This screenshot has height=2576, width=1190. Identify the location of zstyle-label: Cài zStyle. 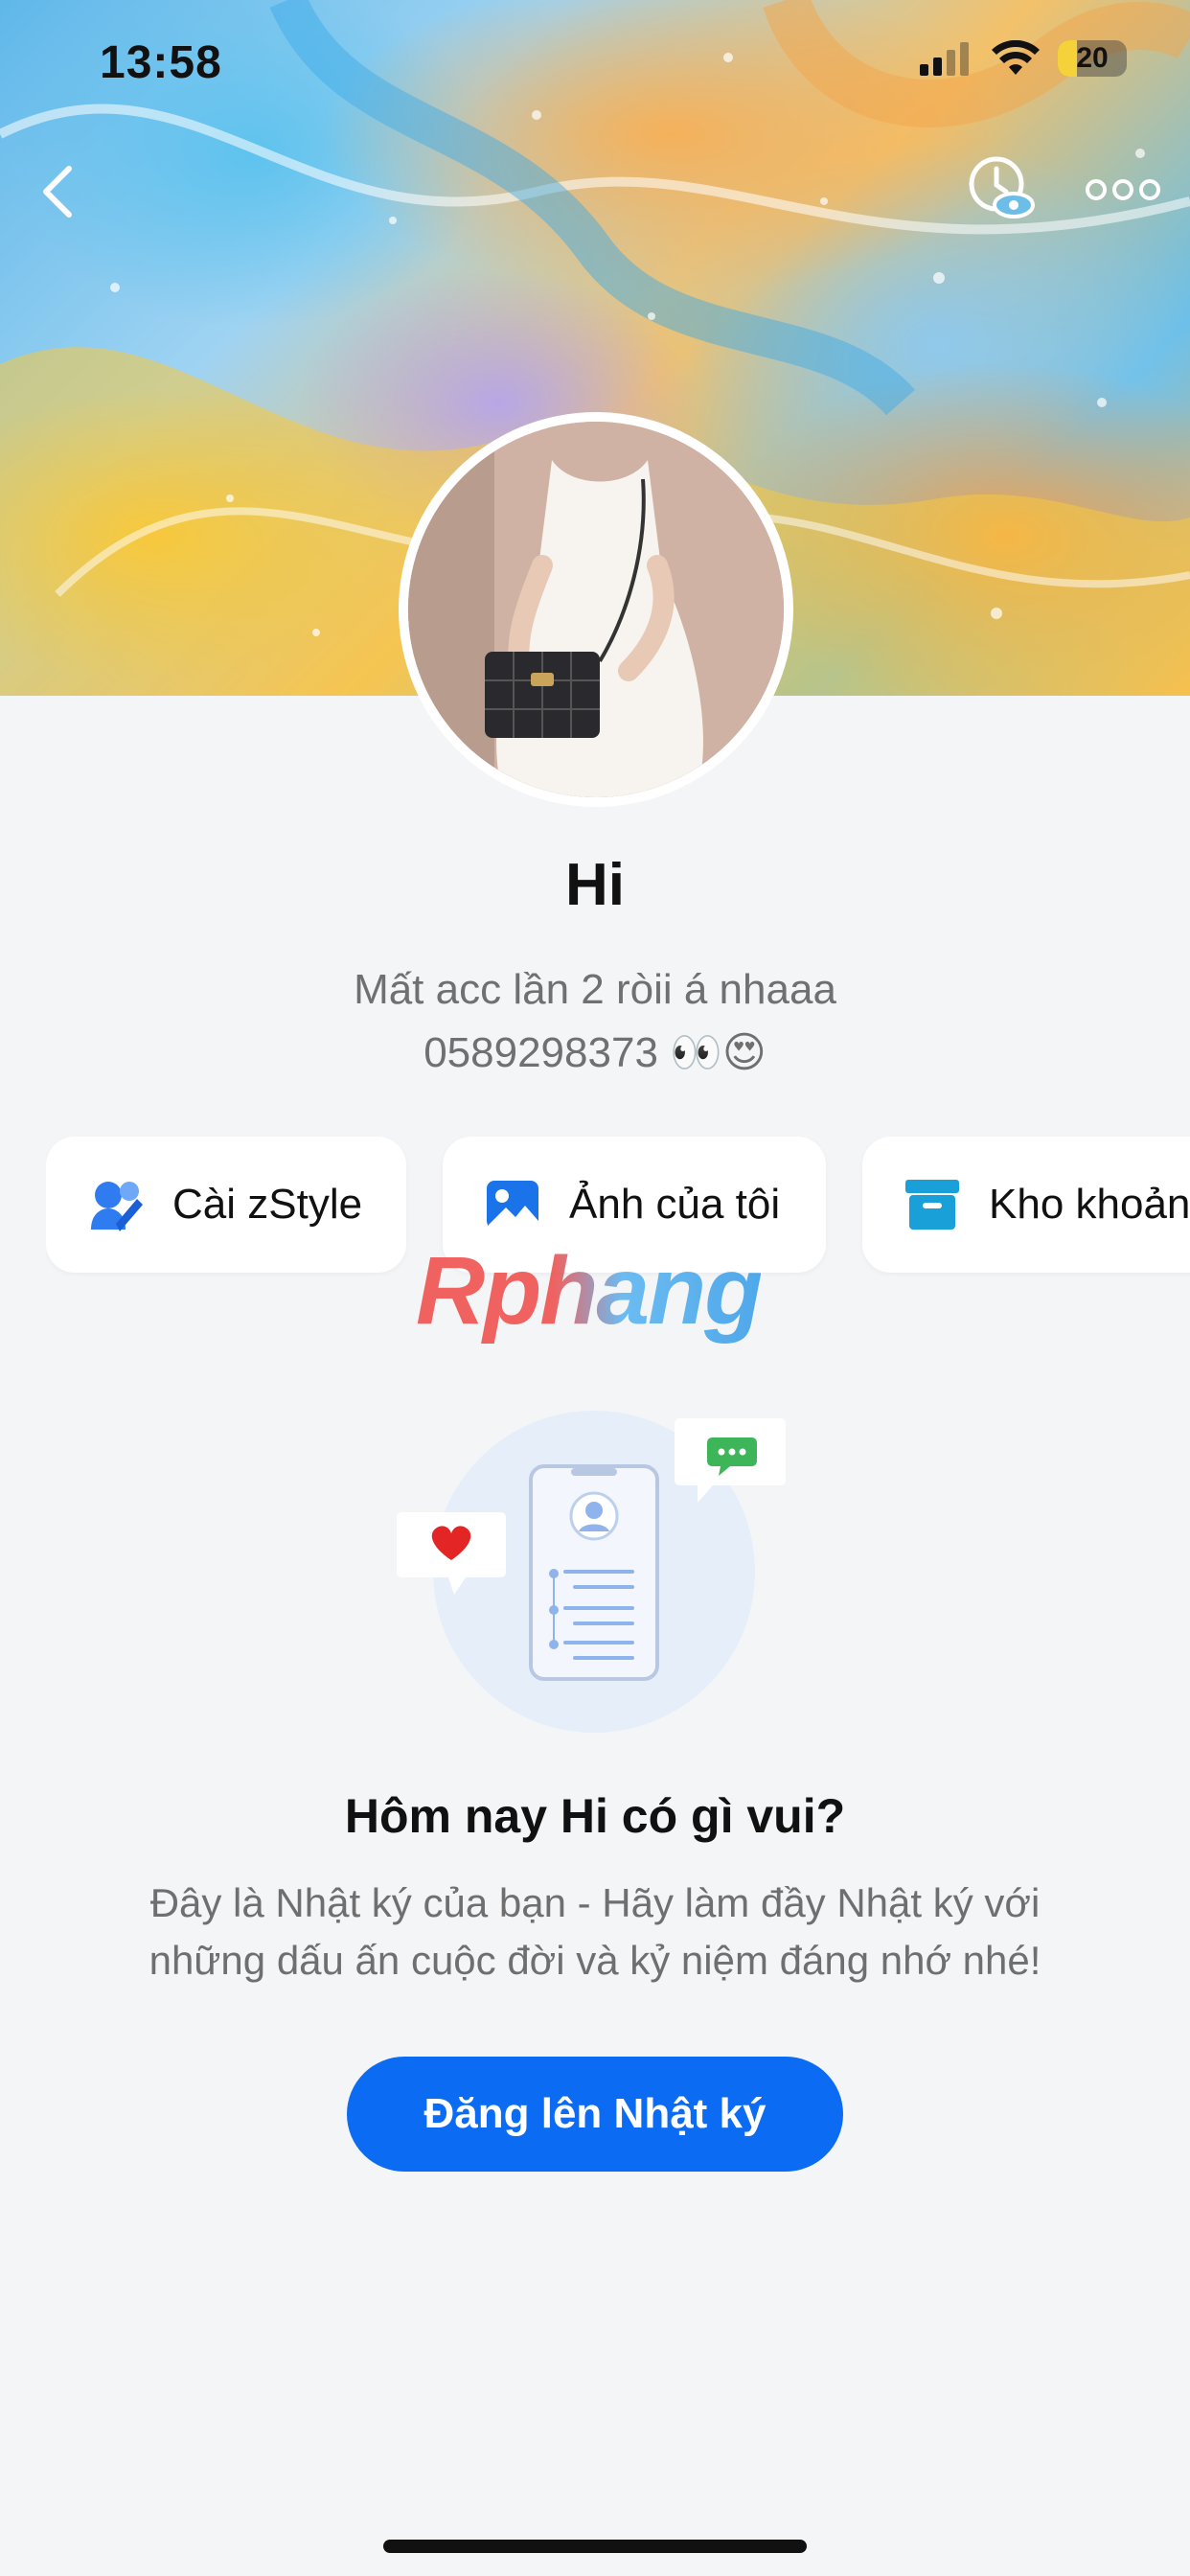
(267, 1204).